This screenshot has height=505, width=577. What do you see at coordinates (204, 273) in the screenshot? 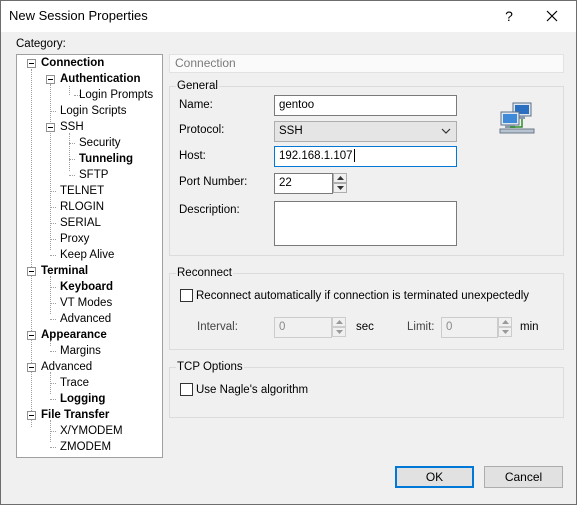
I see `reconnect-group-title: Reconnect` at bounding box center [204, 273].